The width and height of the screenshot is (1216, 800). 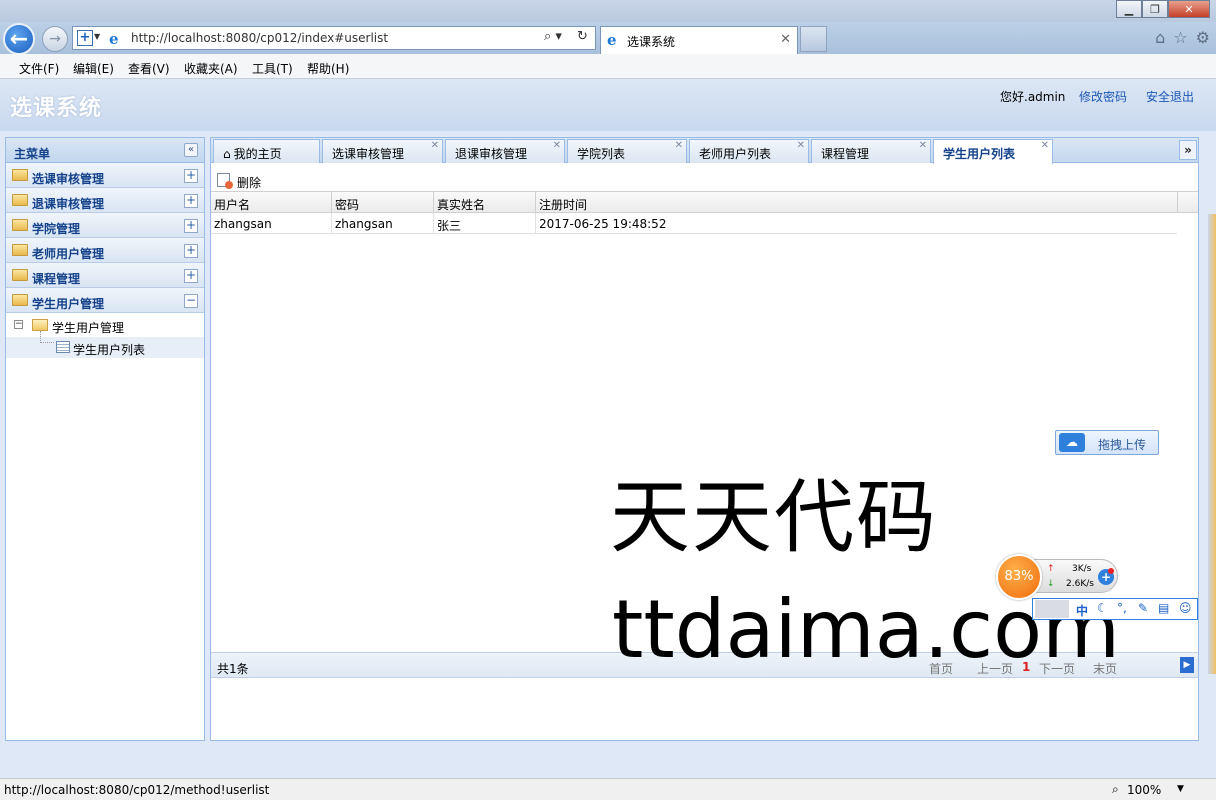 What do you see at coordinates (93, 68) in the screenshot?
I see `menu-edit: 编辑(E)` at bounding box center [93, 68].